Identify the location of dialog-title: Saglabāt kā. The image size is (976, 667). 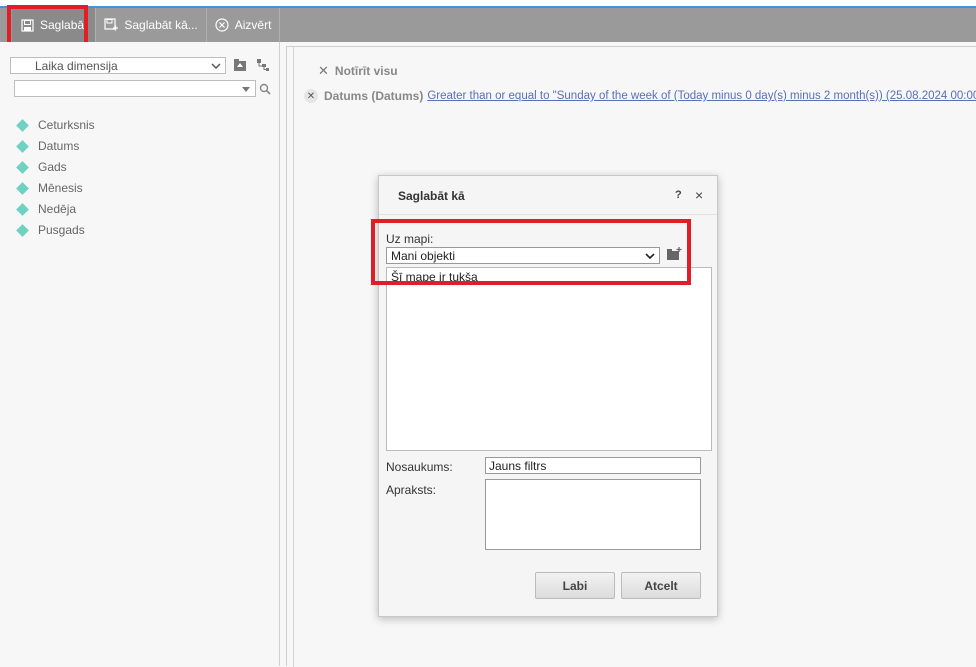
(431, 196).